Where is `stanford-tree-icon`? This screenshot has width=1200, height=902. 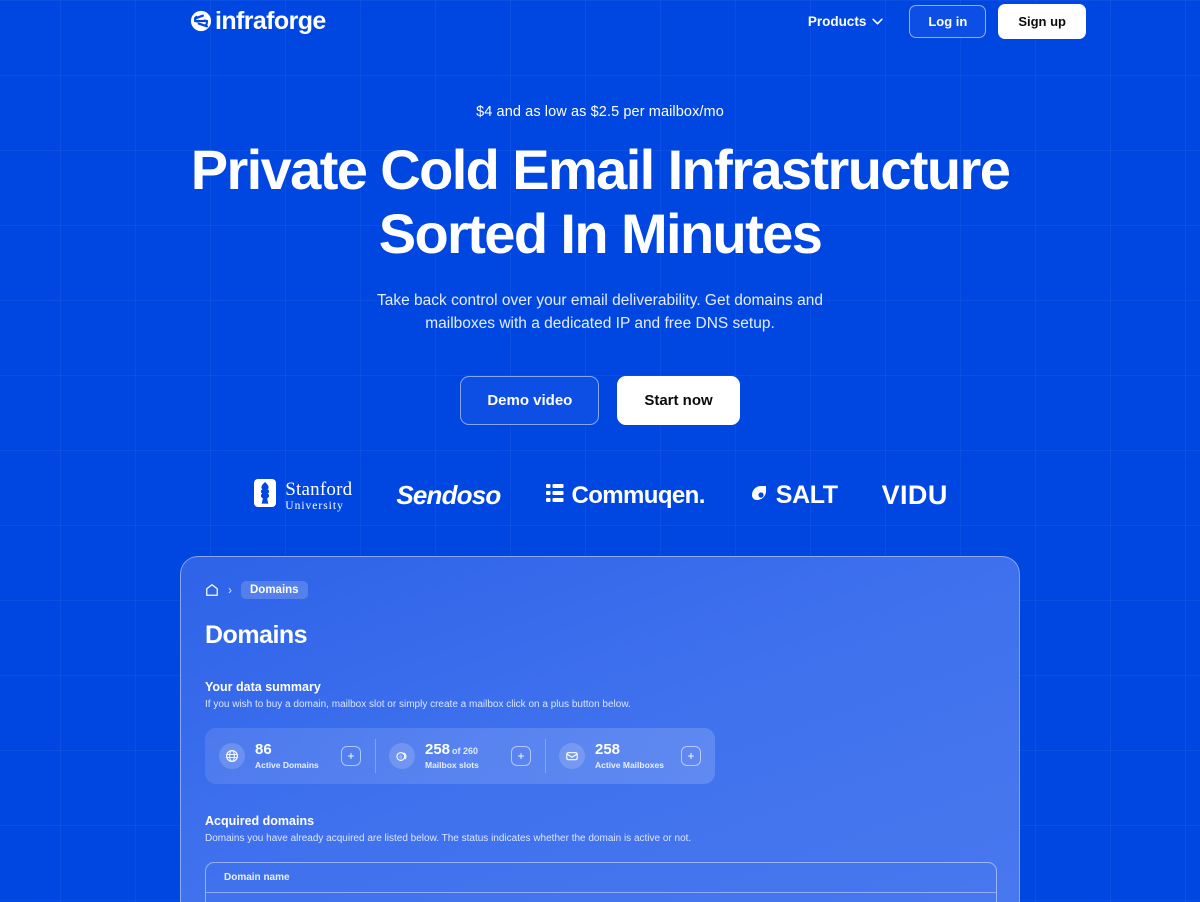
stanford-tree-icon is located at coordinates (265, 495).